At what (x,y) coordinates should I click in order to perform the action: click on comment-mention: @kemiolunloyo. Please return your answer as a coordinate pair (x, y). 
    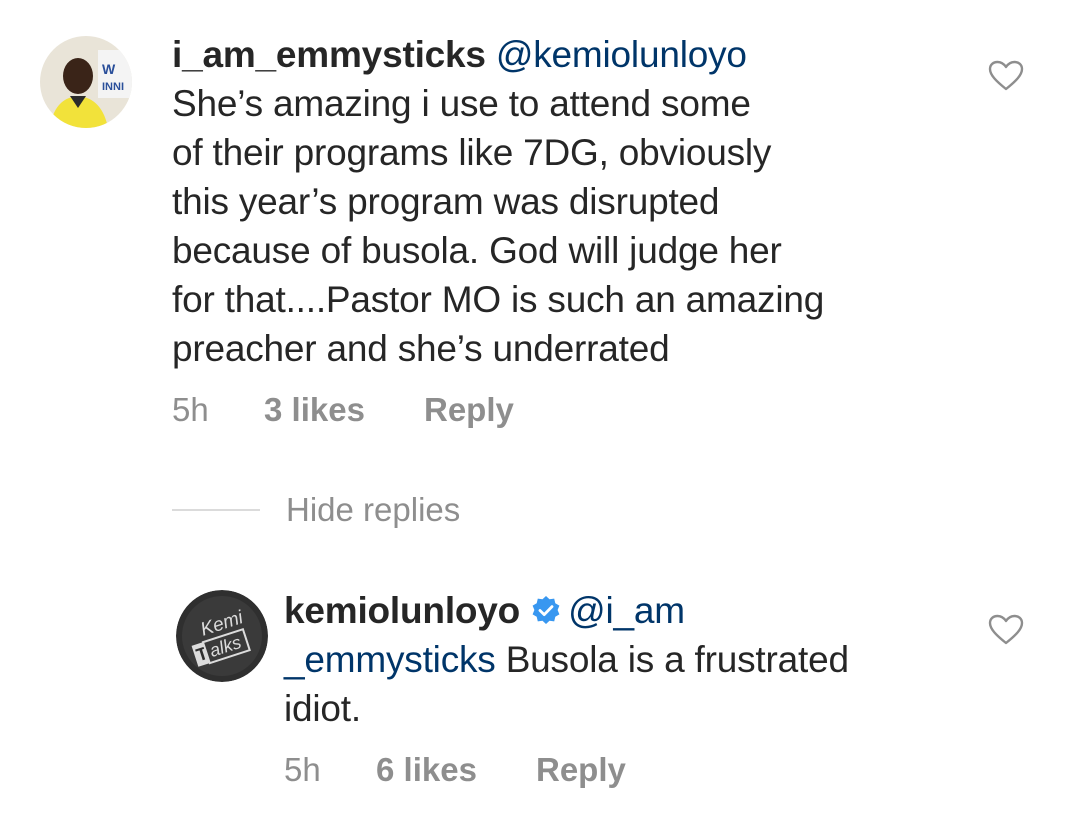
    Looking at the image, I should click on (621, 54).